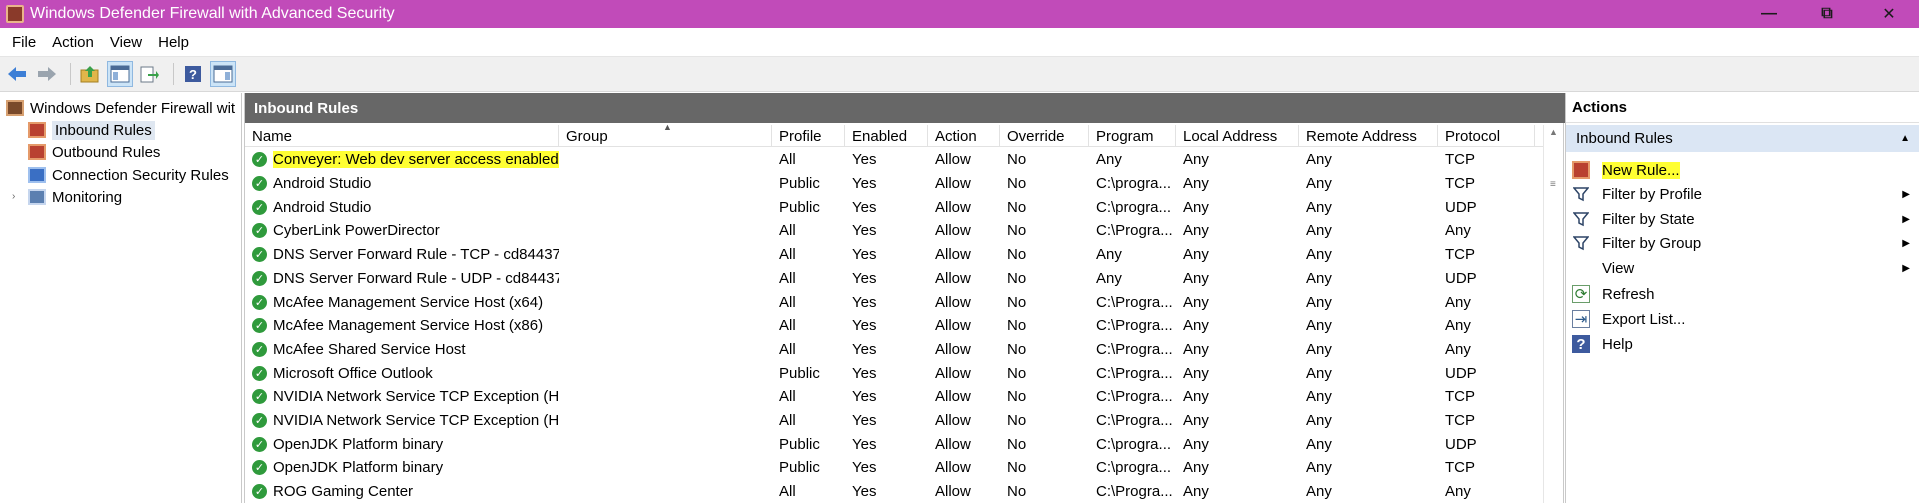 Image resolution: width=1919 pixels, height=503 pixels. What do you see at coordinates (1628, 294) in the screenshot?
I see `action-label: Refresh` at bounding box center [1628, 294].